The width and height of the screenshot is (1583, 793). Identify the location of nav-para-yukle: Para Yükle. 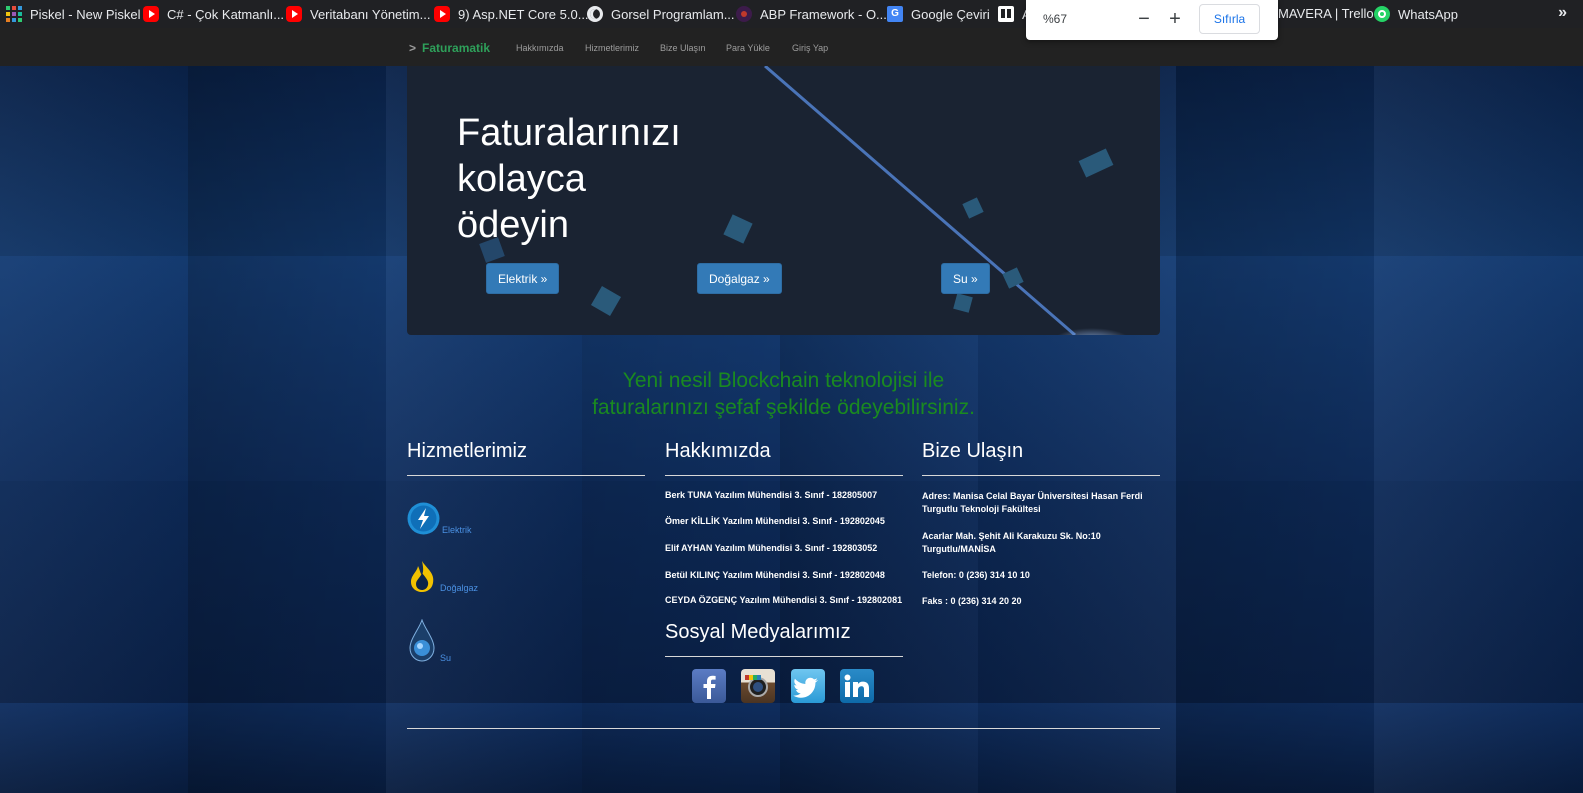
(748, 48).